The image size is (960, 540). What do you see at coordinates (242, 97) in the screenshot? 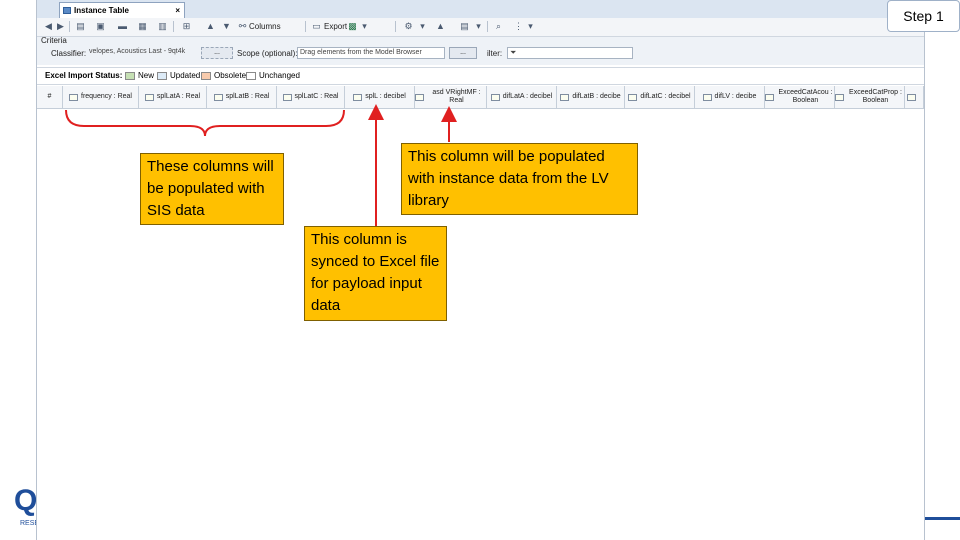
I see `column-header-spllatb: splLatB : Real` at bounding box center [242, 97].